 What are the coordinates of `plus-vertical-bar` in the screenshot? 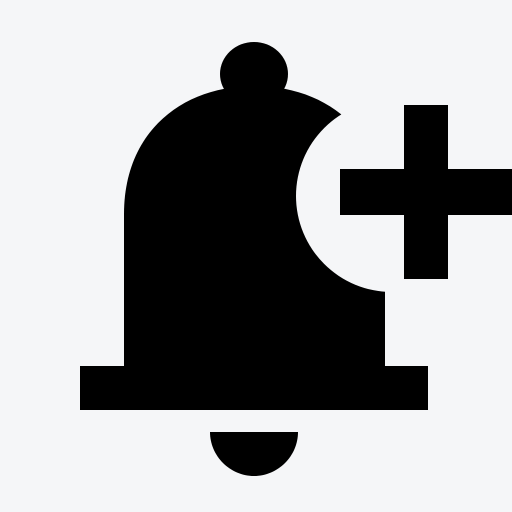 It's located at (426, 192).